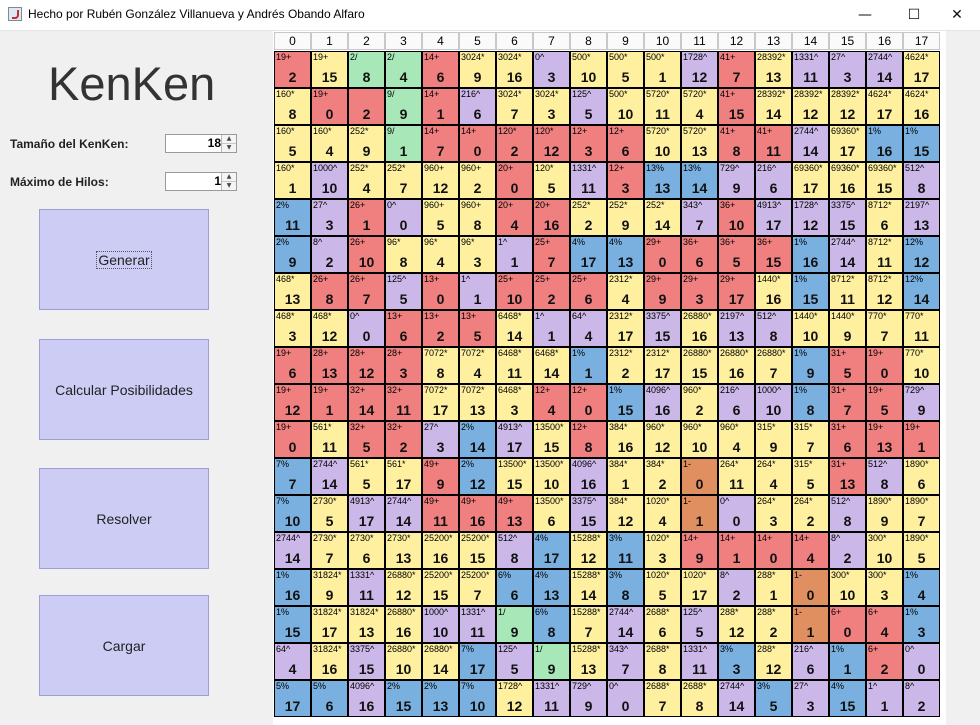 This screenshot has height=725, width=980. I want to click on board-cell: 343^ 7, so click(625, 661).